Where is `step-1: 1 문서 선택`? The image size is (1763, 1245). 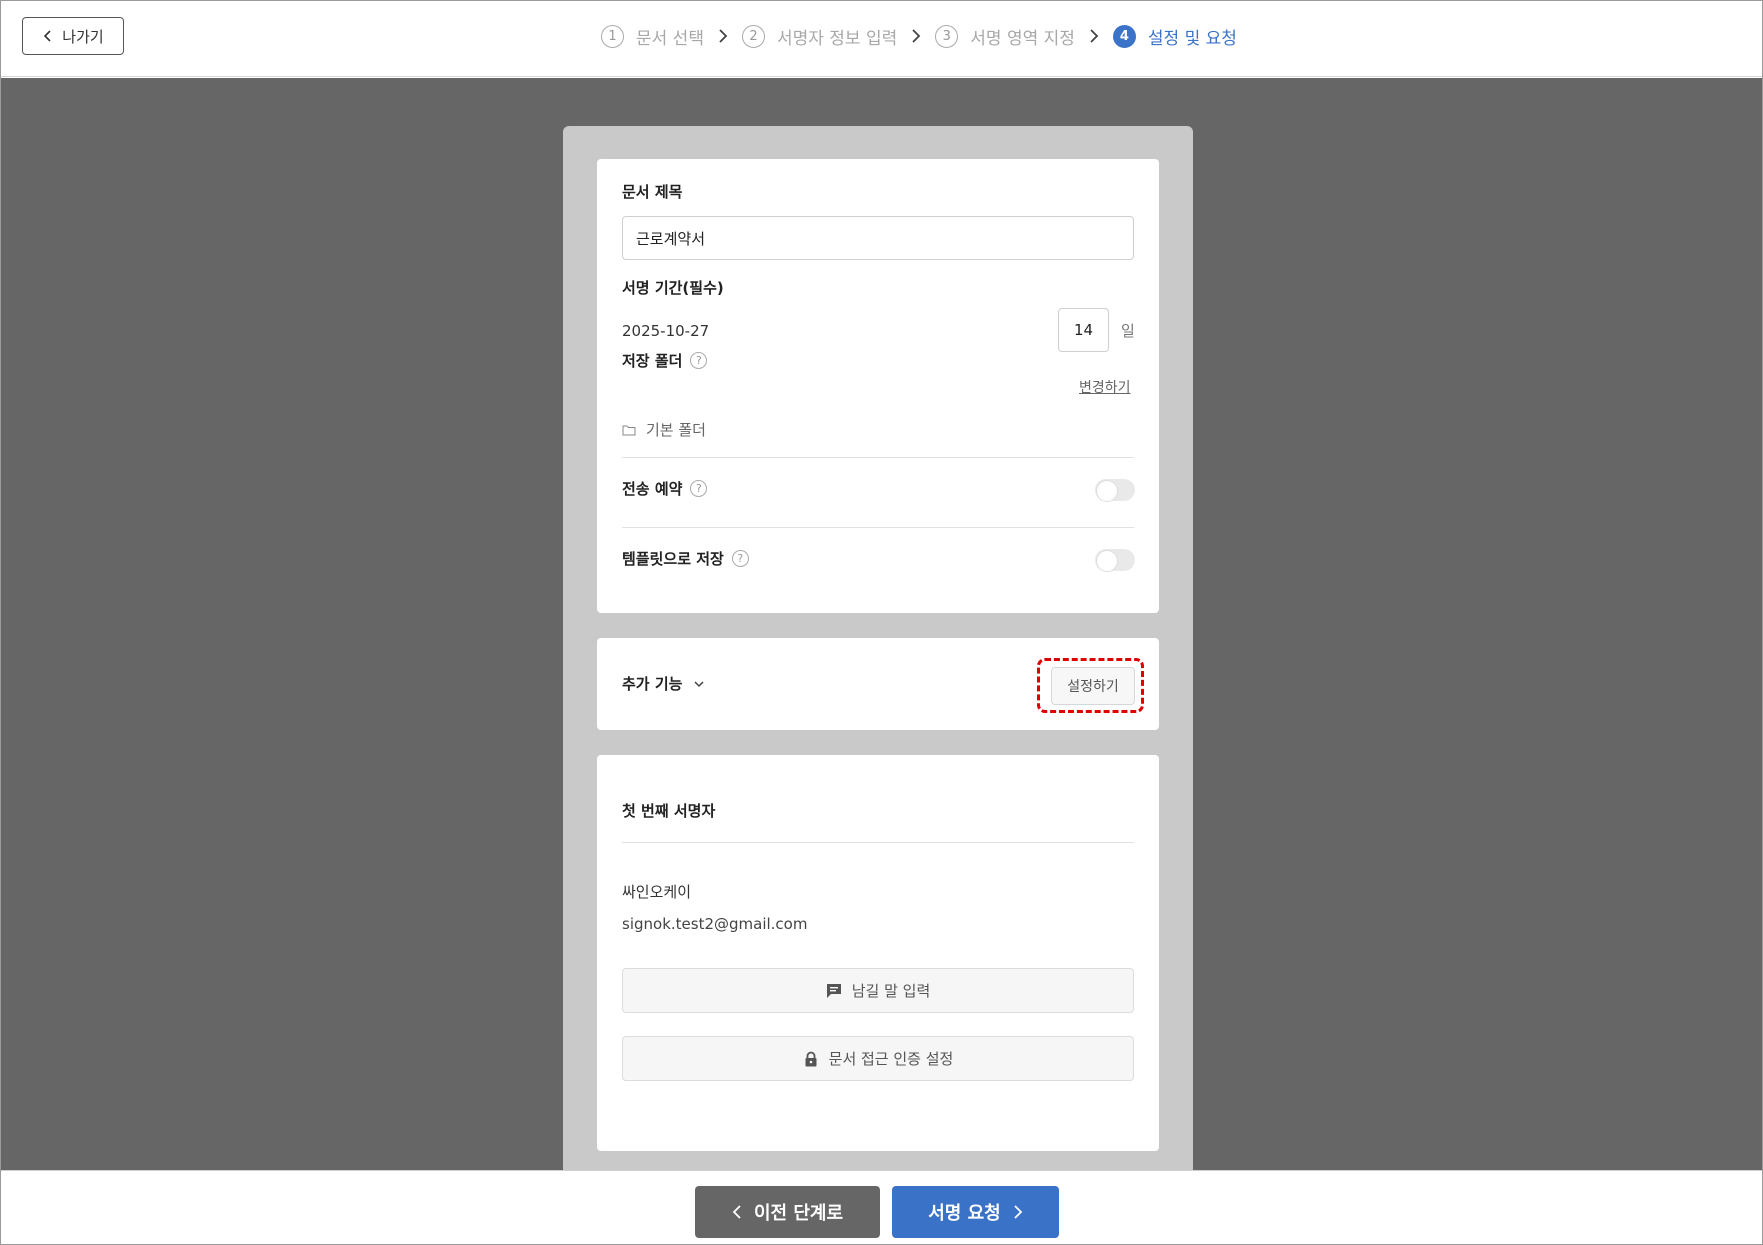
step-1: 1 문서 선택 is located at coordinates (652, 36).